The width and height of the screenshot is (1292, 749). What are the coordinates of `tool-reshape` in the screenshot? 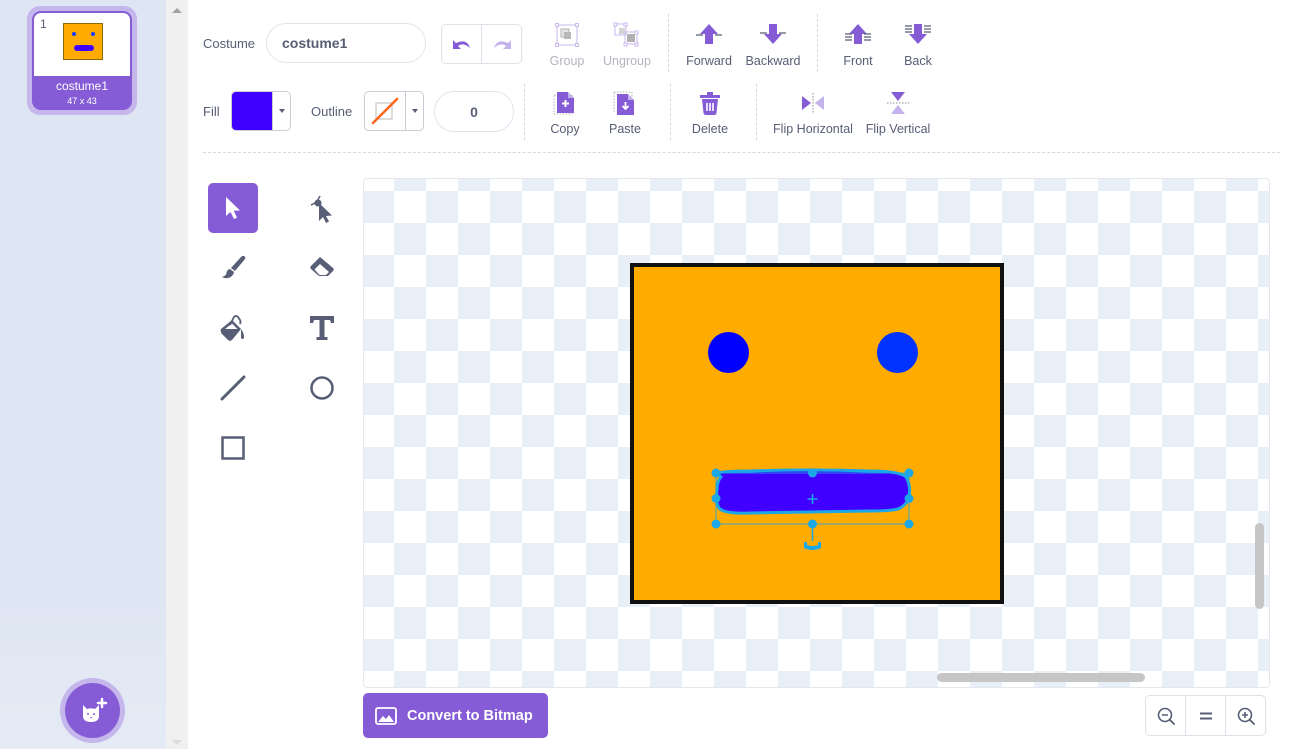 It's located at (322, 208).